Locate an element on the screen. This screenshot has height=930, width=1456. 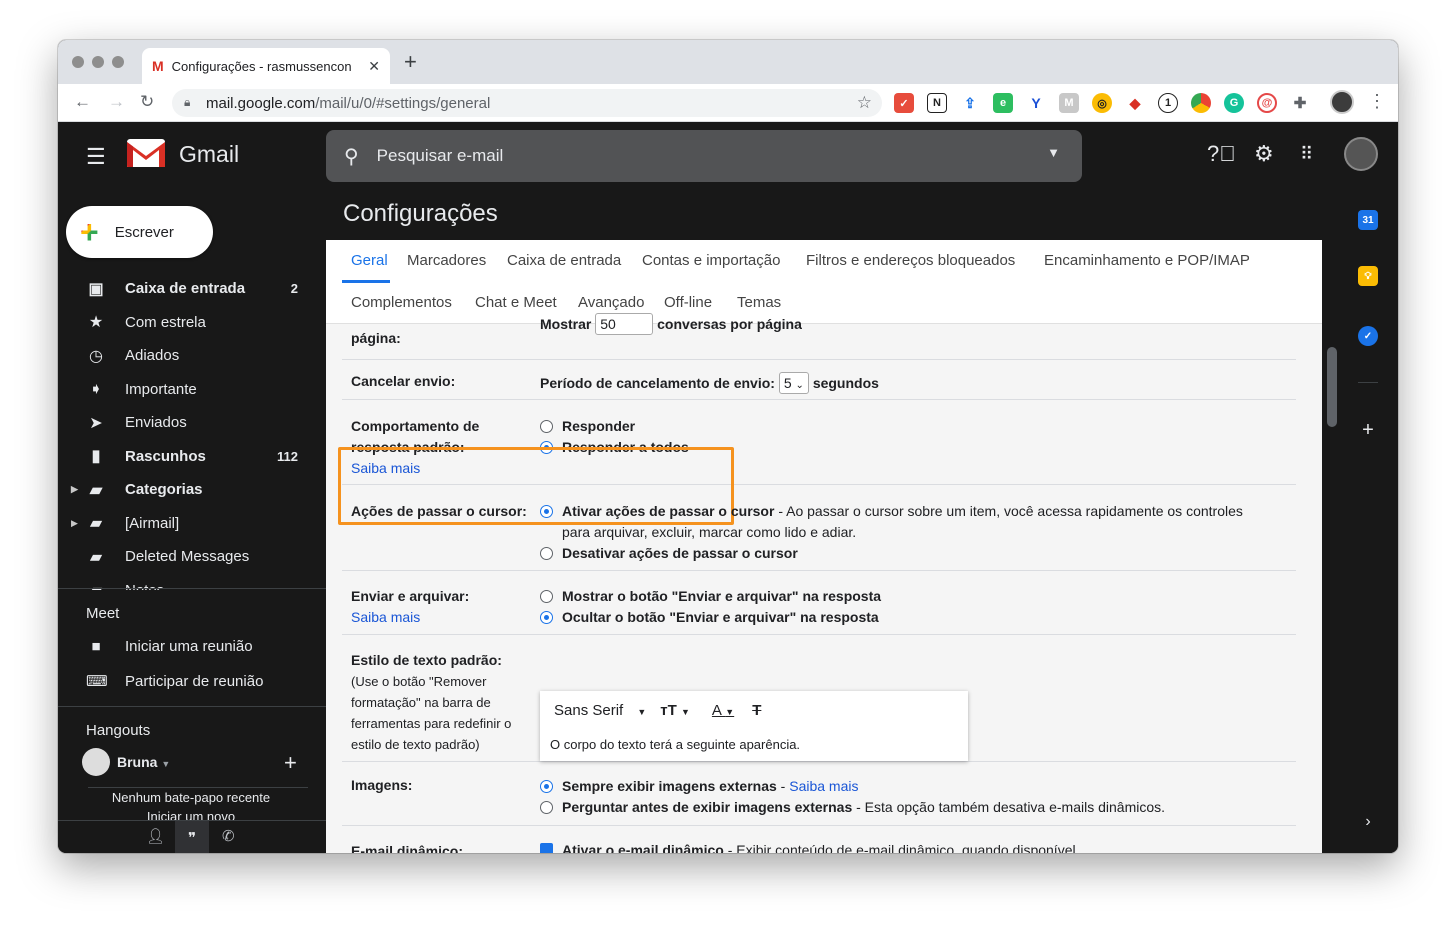
account-avatar is located at coordinates (1361, 154).